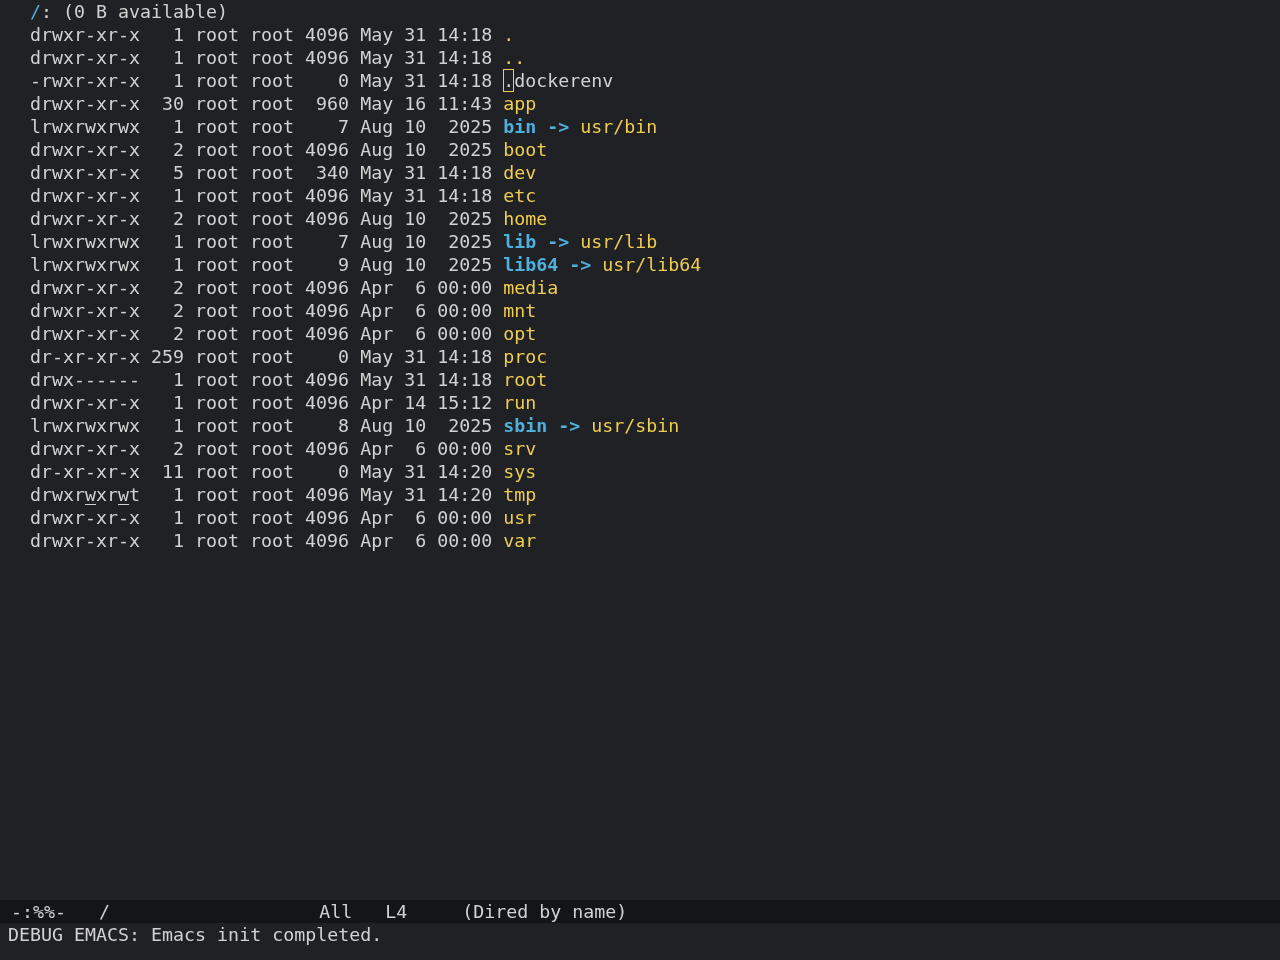  I want to click on file-name: mnt, so click(520, 310).